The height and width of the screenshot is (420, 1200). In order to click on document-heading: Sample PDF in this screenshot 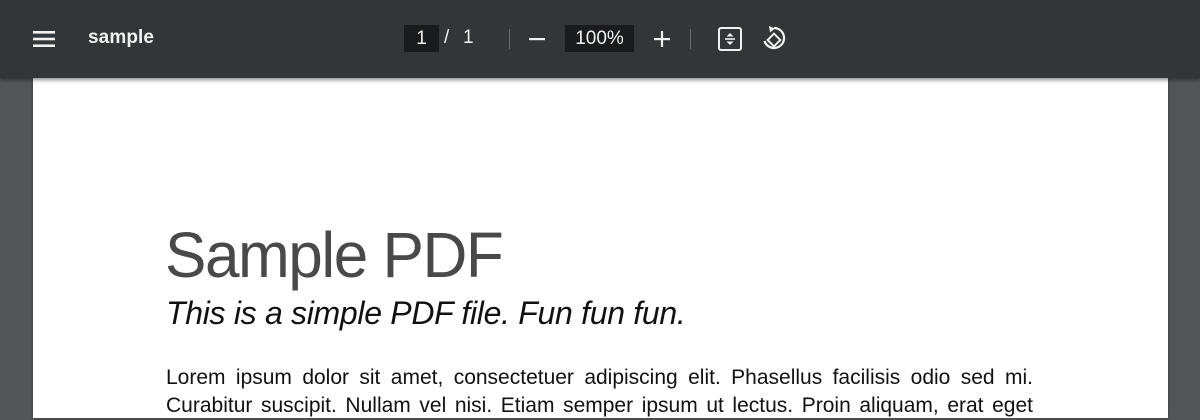, I will do `click(334, 255)`.